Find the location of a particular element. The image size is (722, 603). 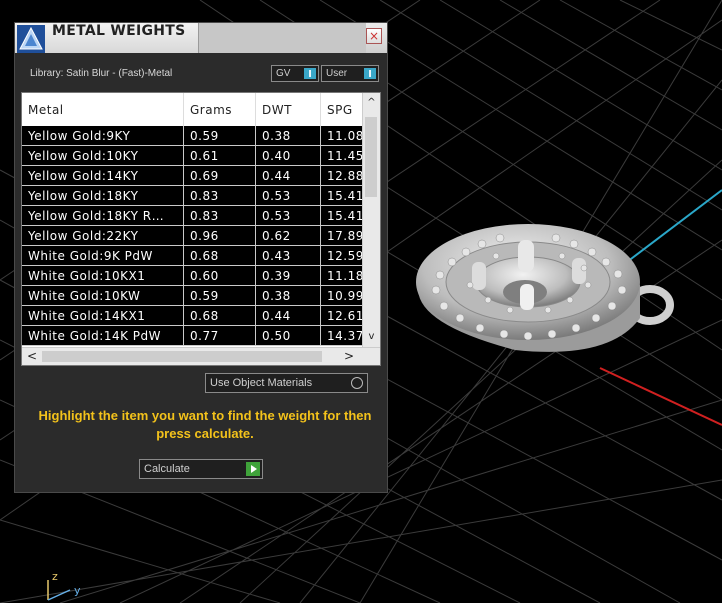

table-row: White Gold:9K PdW 0.68 0.43 12.59 is located at coordinates (198, 255).